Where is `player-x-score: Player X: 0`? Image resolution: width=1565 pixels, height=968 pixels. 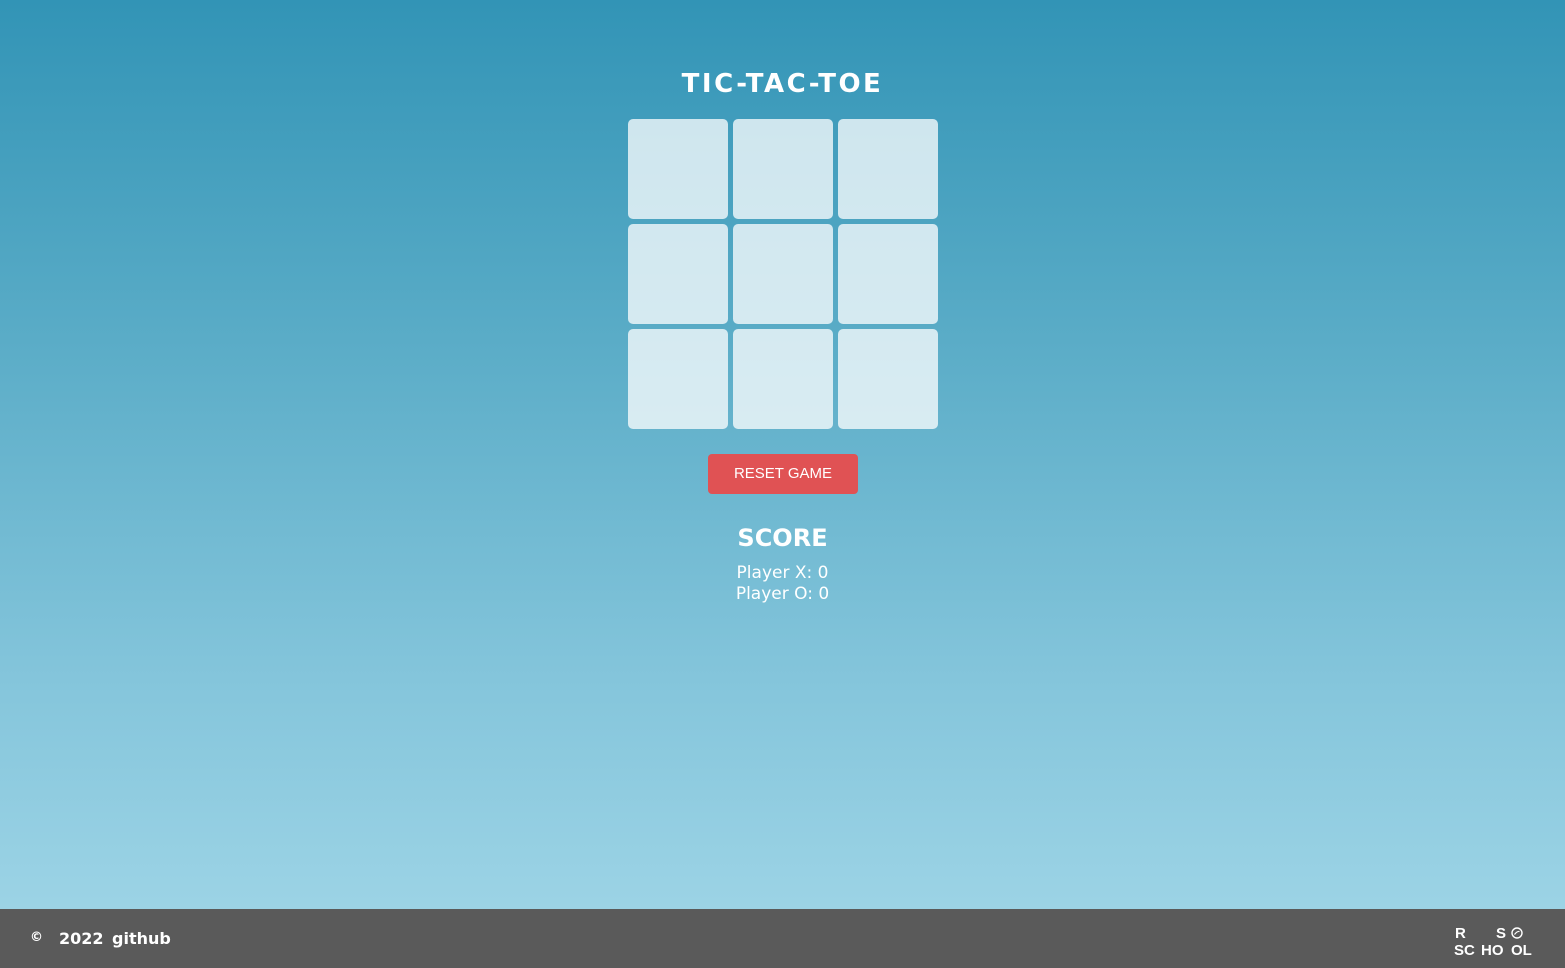 player-x-score: Player X: 0 is located at coordinates (782, 573).